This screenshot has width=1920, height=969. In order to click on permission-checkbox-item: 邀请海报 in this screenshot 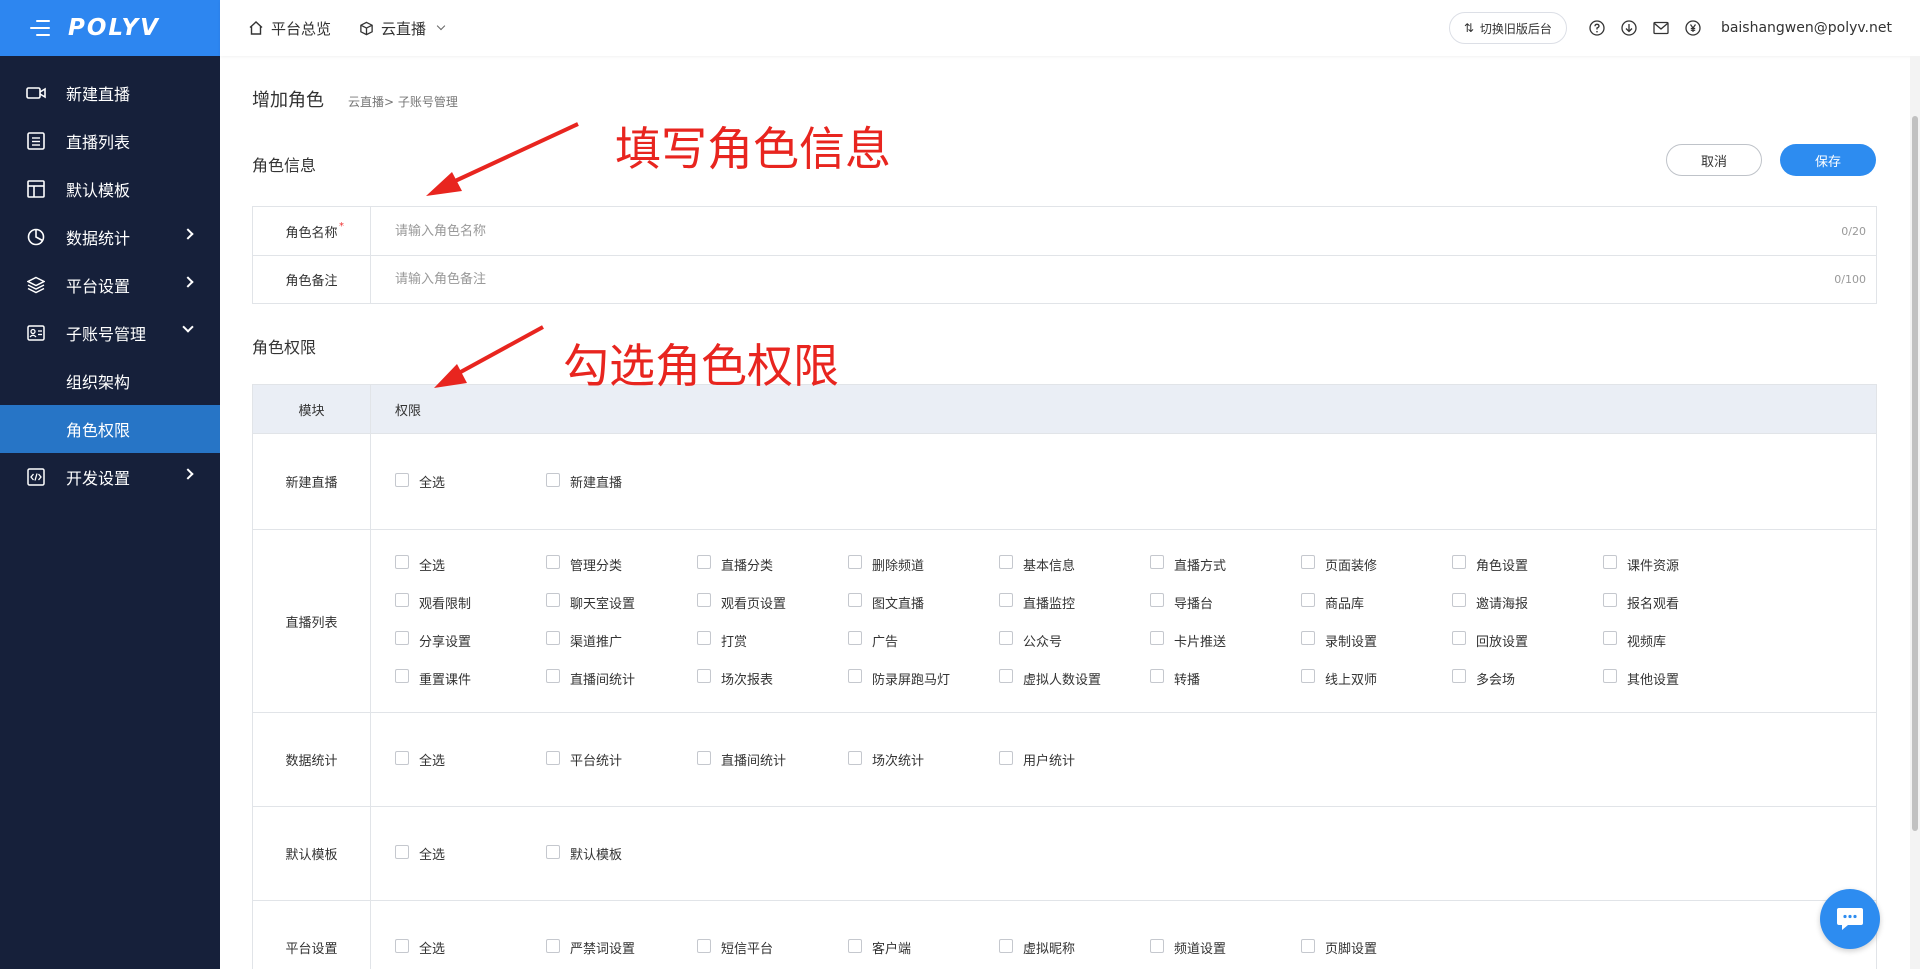, I will do `click(1527, 602)`.